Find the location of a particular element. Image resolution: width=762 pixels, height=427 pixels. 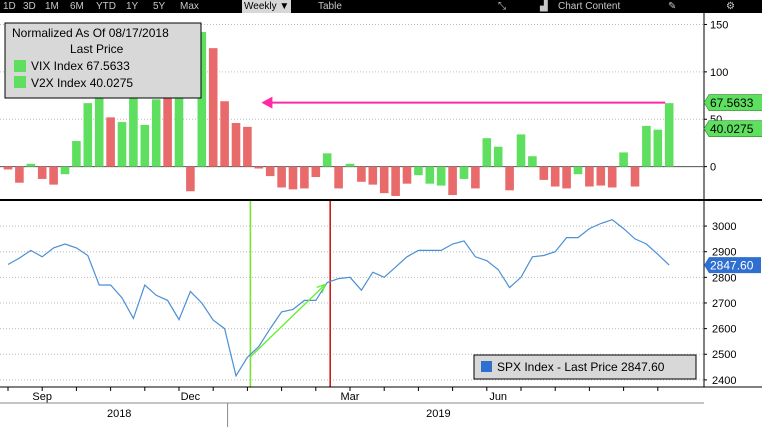

range-ytd-button: YTD is located at coordinates (106, 6).